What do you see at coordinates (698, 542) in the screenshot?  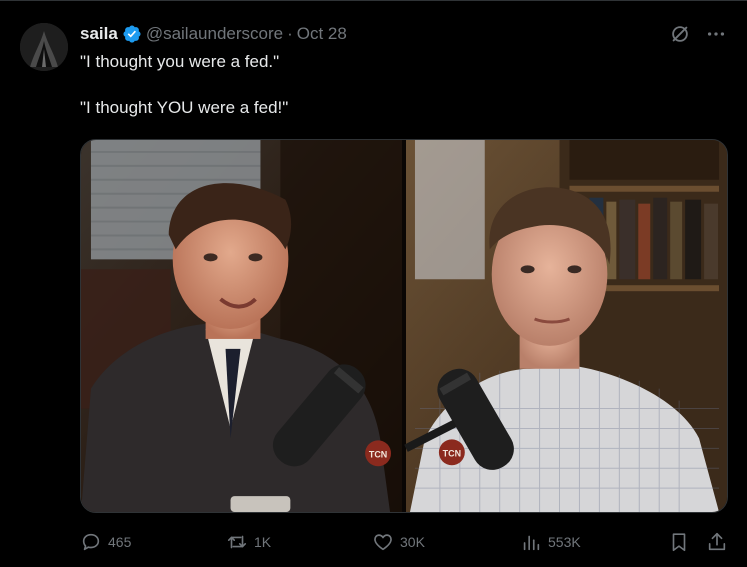 I see `secondary-actions` at bounding box center [698, 542].